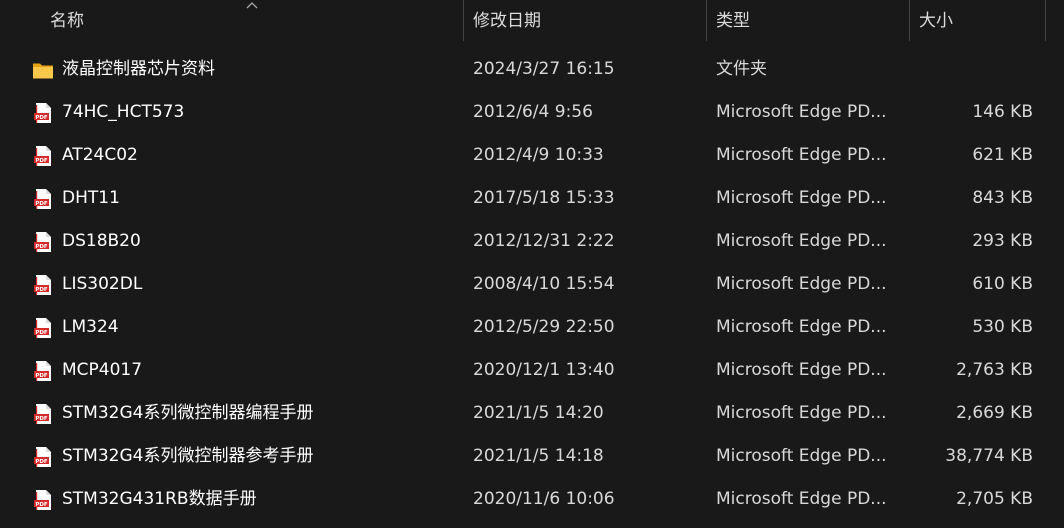  I want to click on file-name: STM32G431RB数据手册, so click(159, 499).